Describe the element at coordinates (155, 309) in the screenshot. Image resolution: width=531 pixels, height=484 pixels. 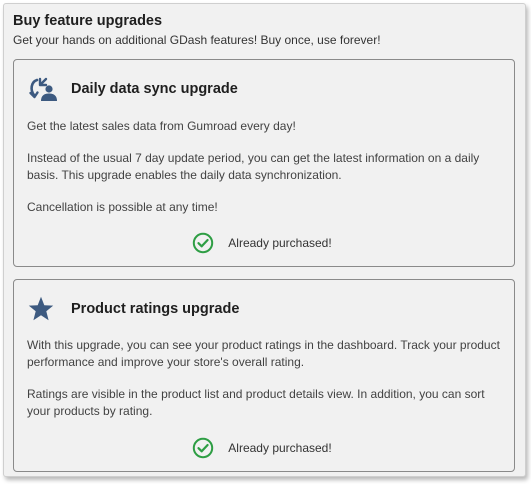
I see `card-title: Product ratings upgrade` at that location.